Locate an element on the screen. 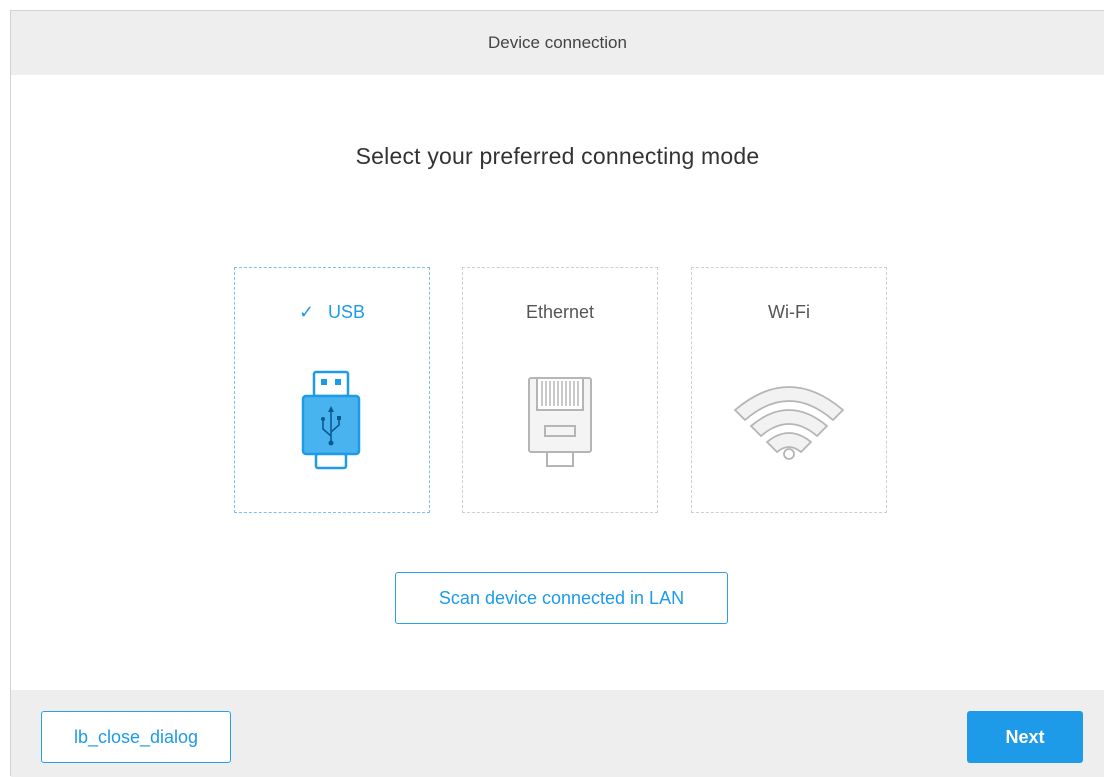 Image resolution: width=1104 pixels, height=777 pixels. usb-icon is located at coordinates (332, 424).